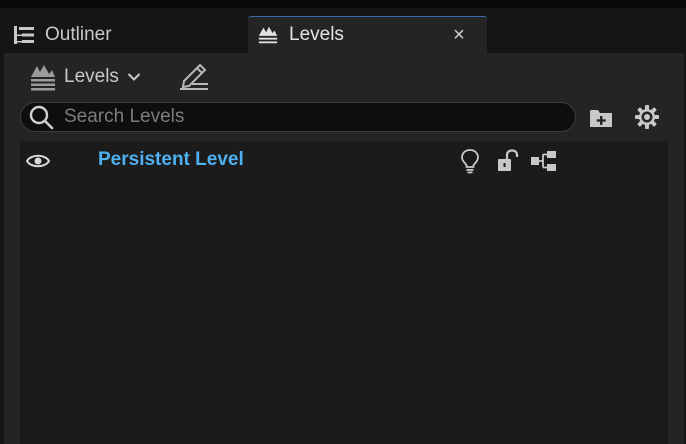 This screenshot has height=444, width=686. I want to click on toolbar: Levels, so click(344, 76).